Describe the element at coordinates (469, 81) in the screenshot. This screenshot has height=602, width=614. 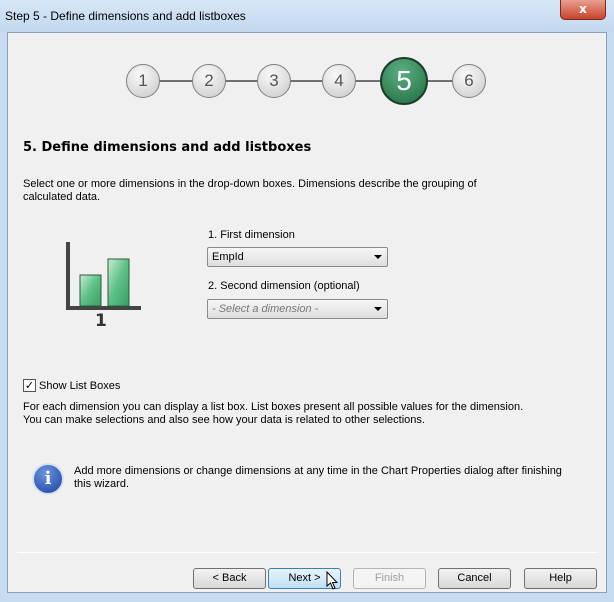
I see `step-6: 6` at that location.